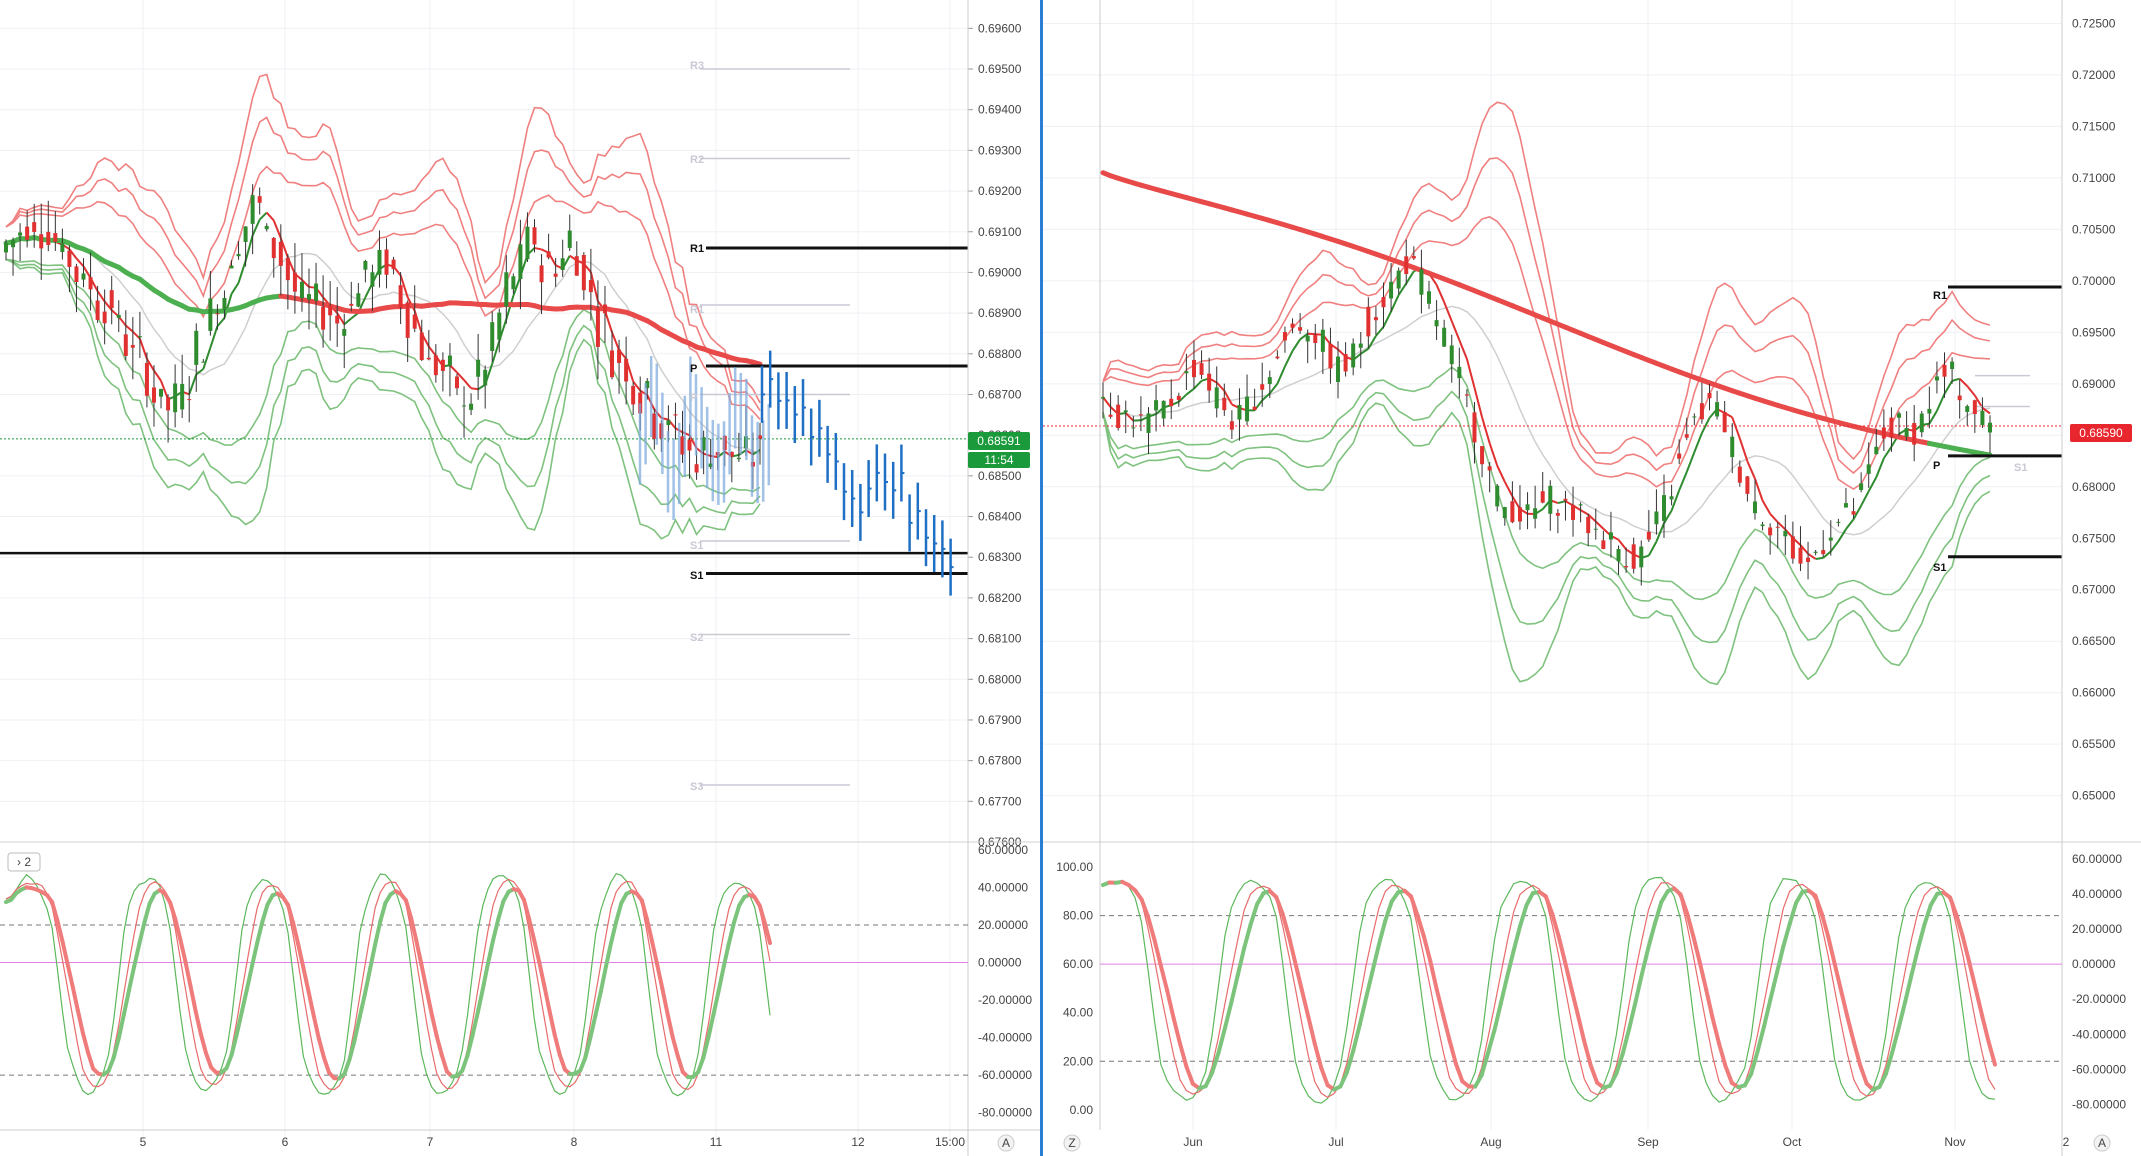 The height and width of the screenshot is (1156, 2141). Describe the element at coordinates (430, 1142) in the screenshot. I see `left-time-label: 7` at that location.